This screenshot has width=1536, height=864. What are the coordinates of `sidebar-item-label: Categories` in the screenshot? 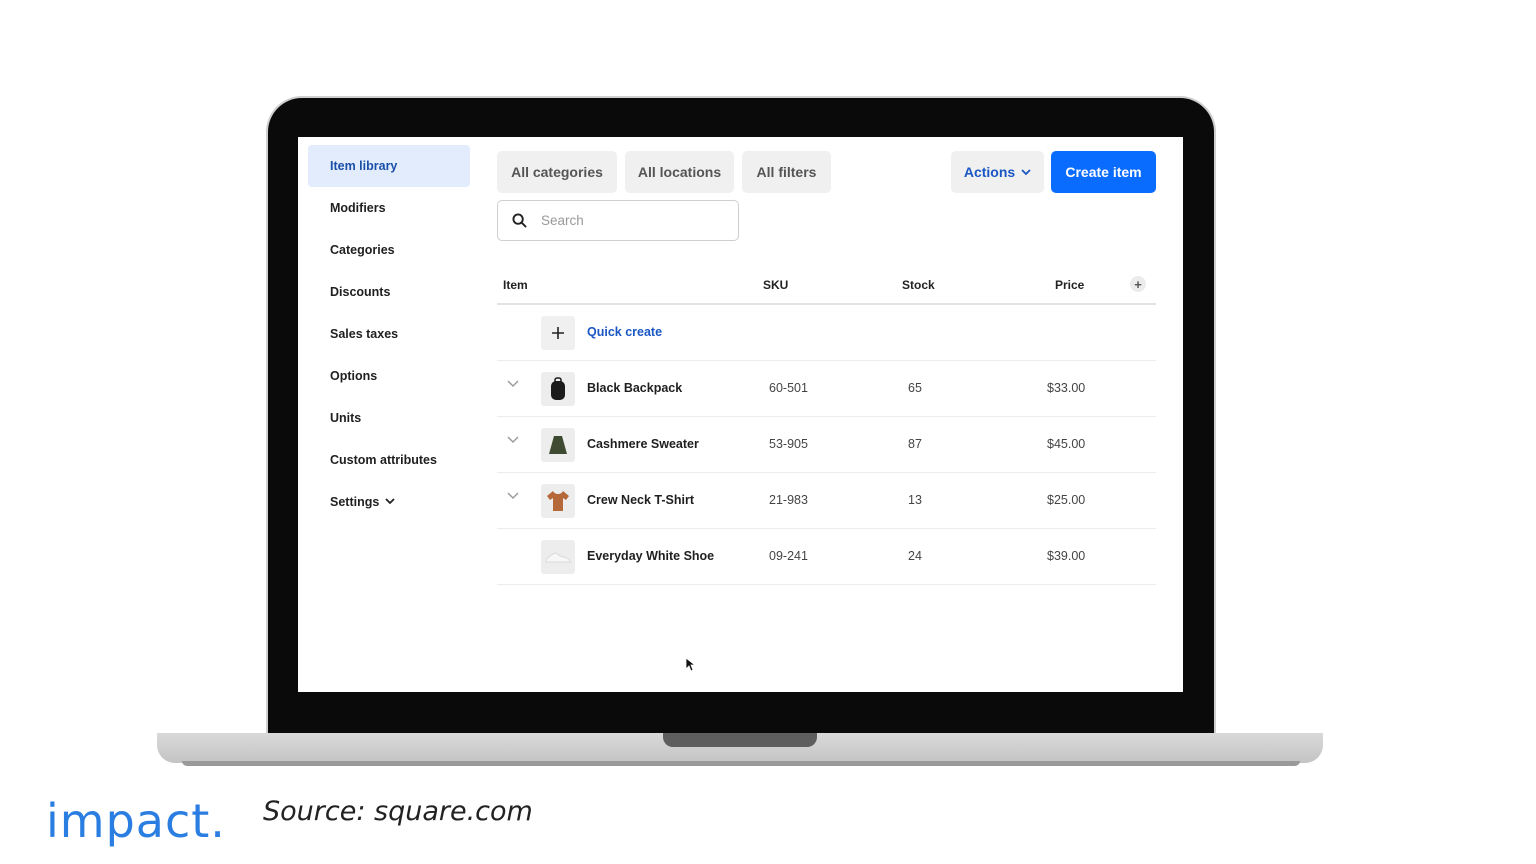 It's located at (362, 250).